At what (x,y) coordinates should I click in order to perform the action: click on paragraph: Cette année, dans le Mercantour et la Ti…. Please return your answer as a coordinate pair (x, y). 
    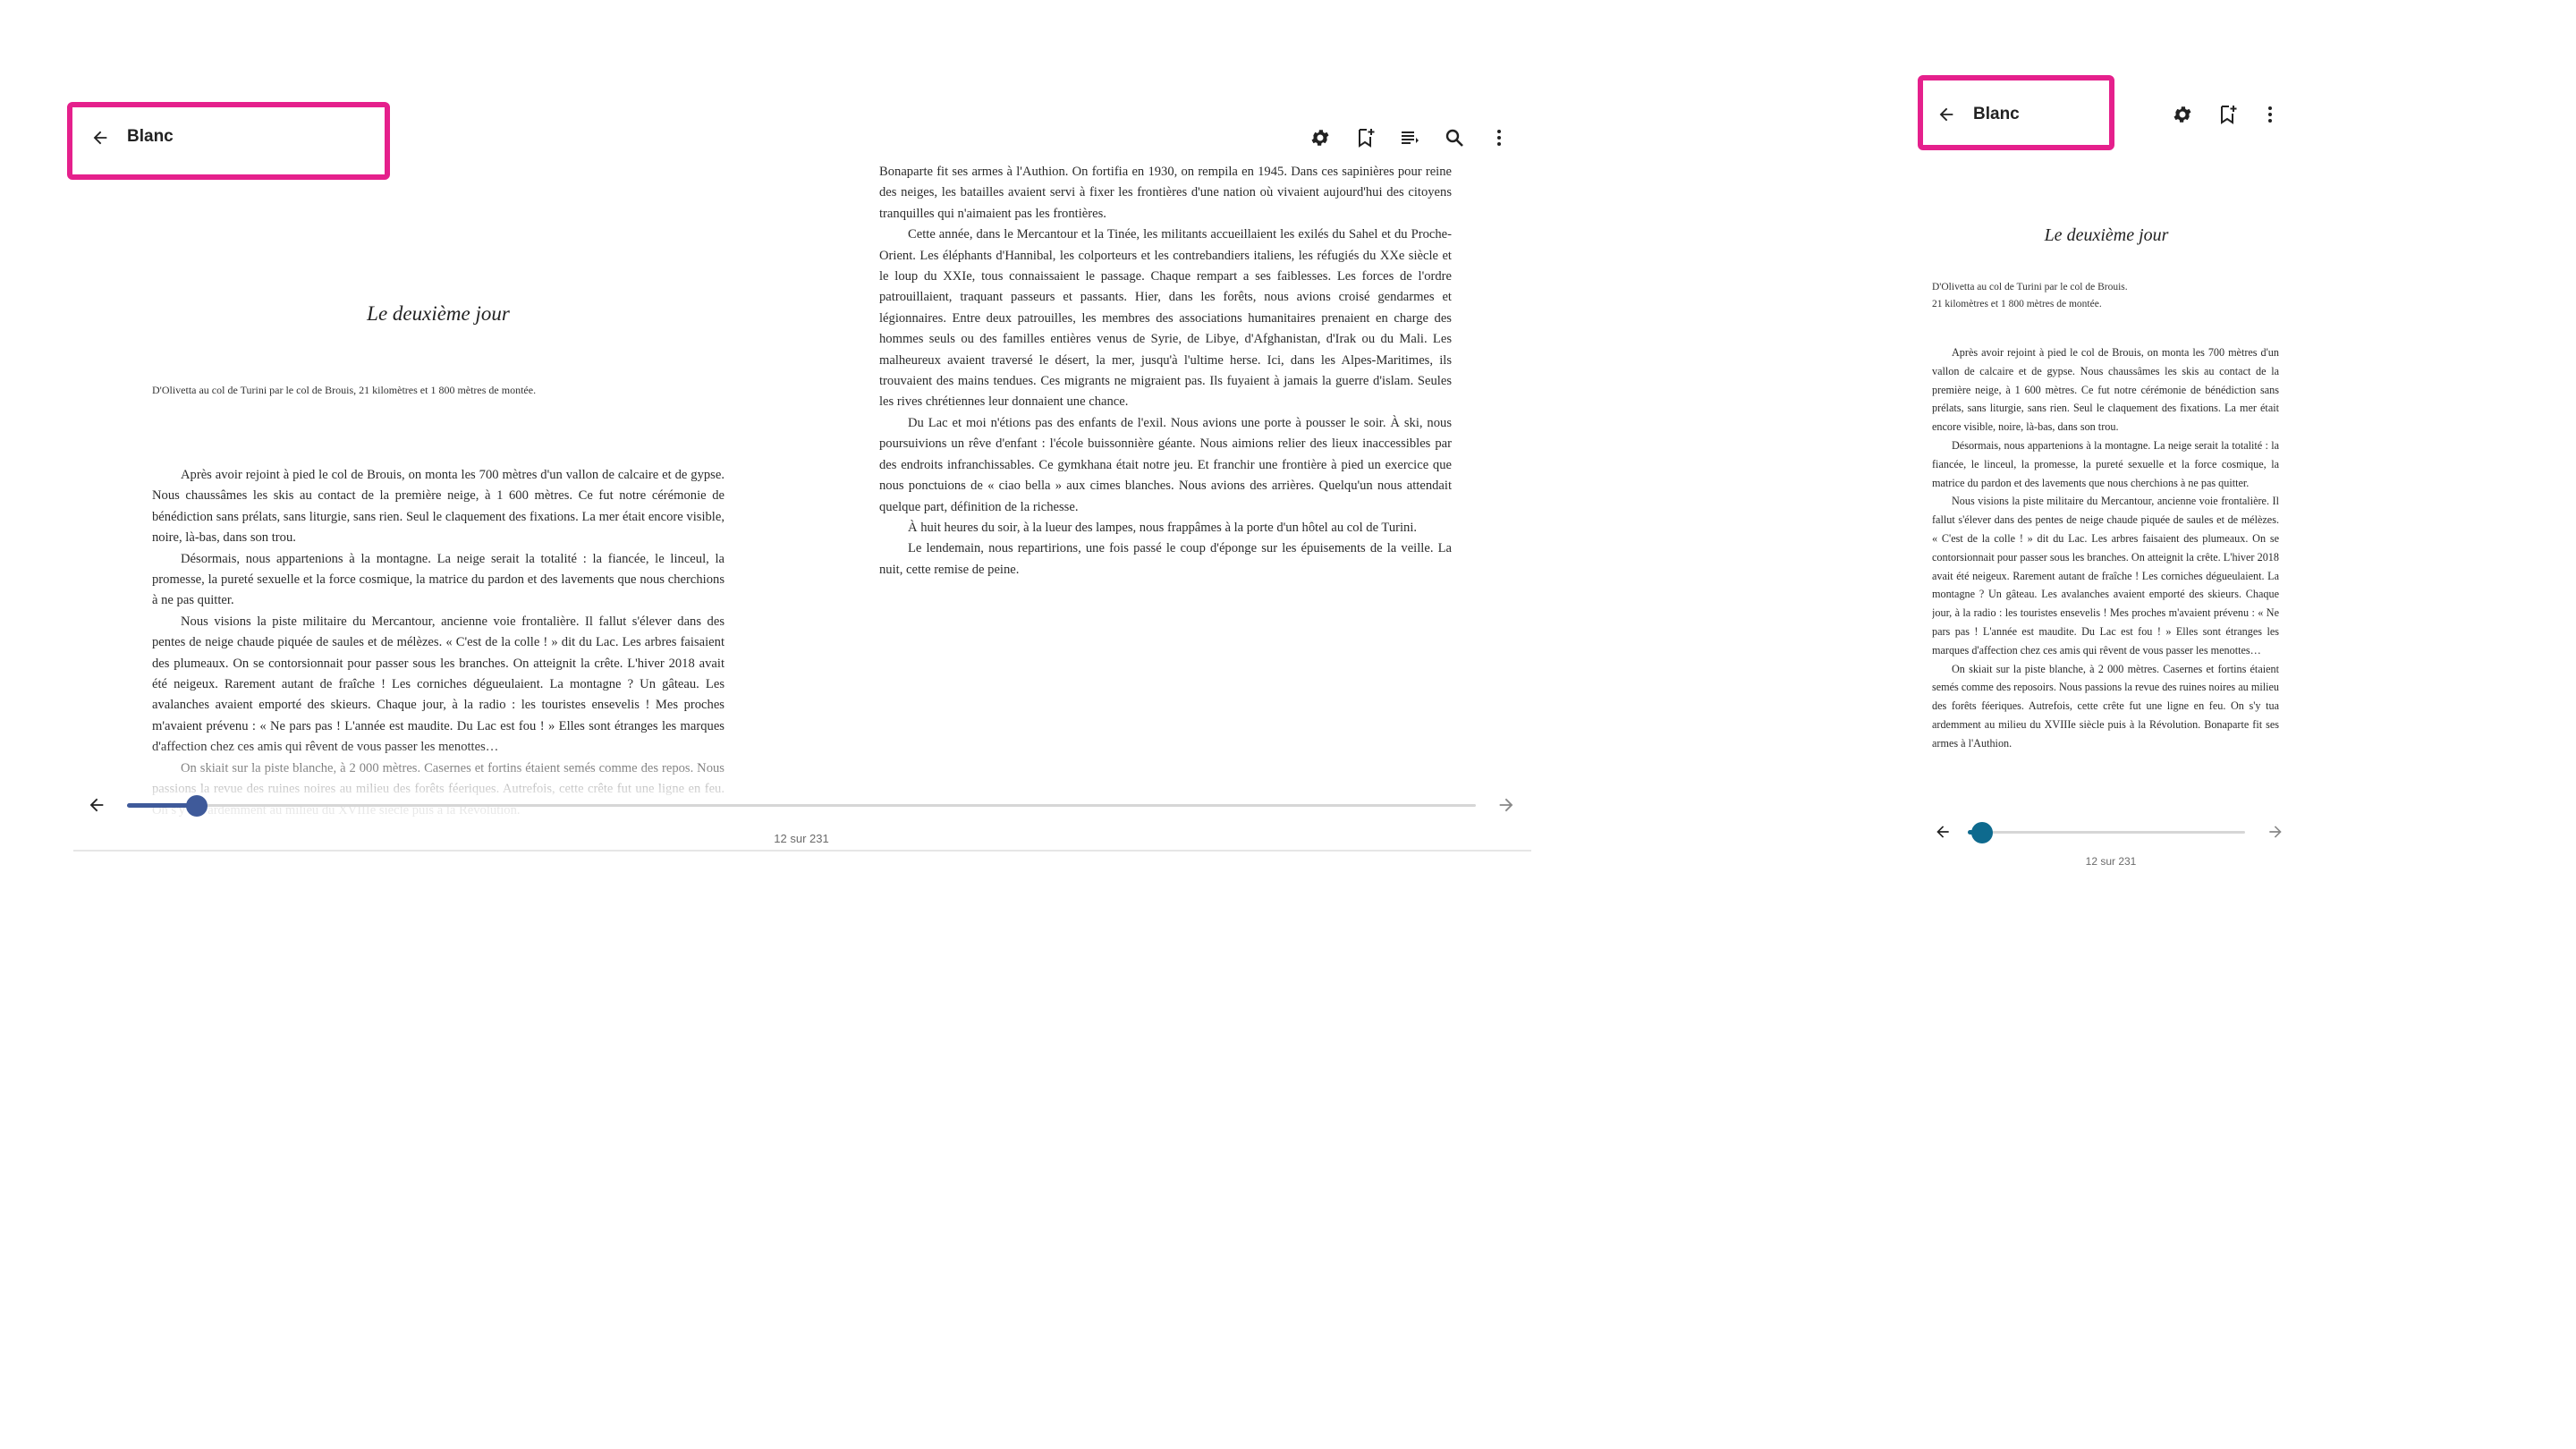
    Looking at the image, I should click on (1165, 318).